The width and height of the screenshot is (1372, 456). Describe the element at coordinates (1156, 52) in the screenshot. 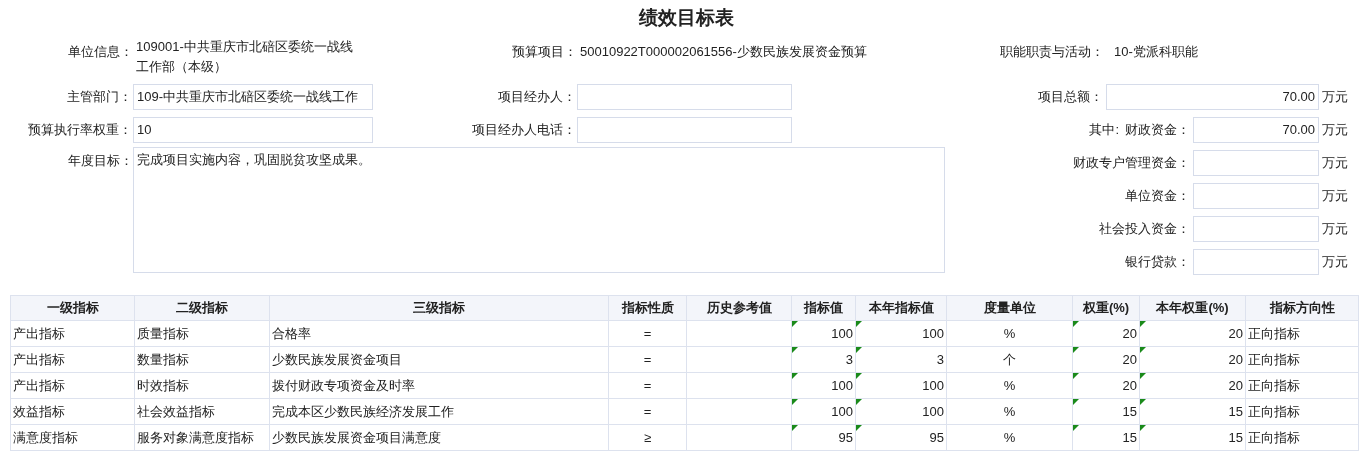

I see `field-value: 10-党派科职能` at that location.